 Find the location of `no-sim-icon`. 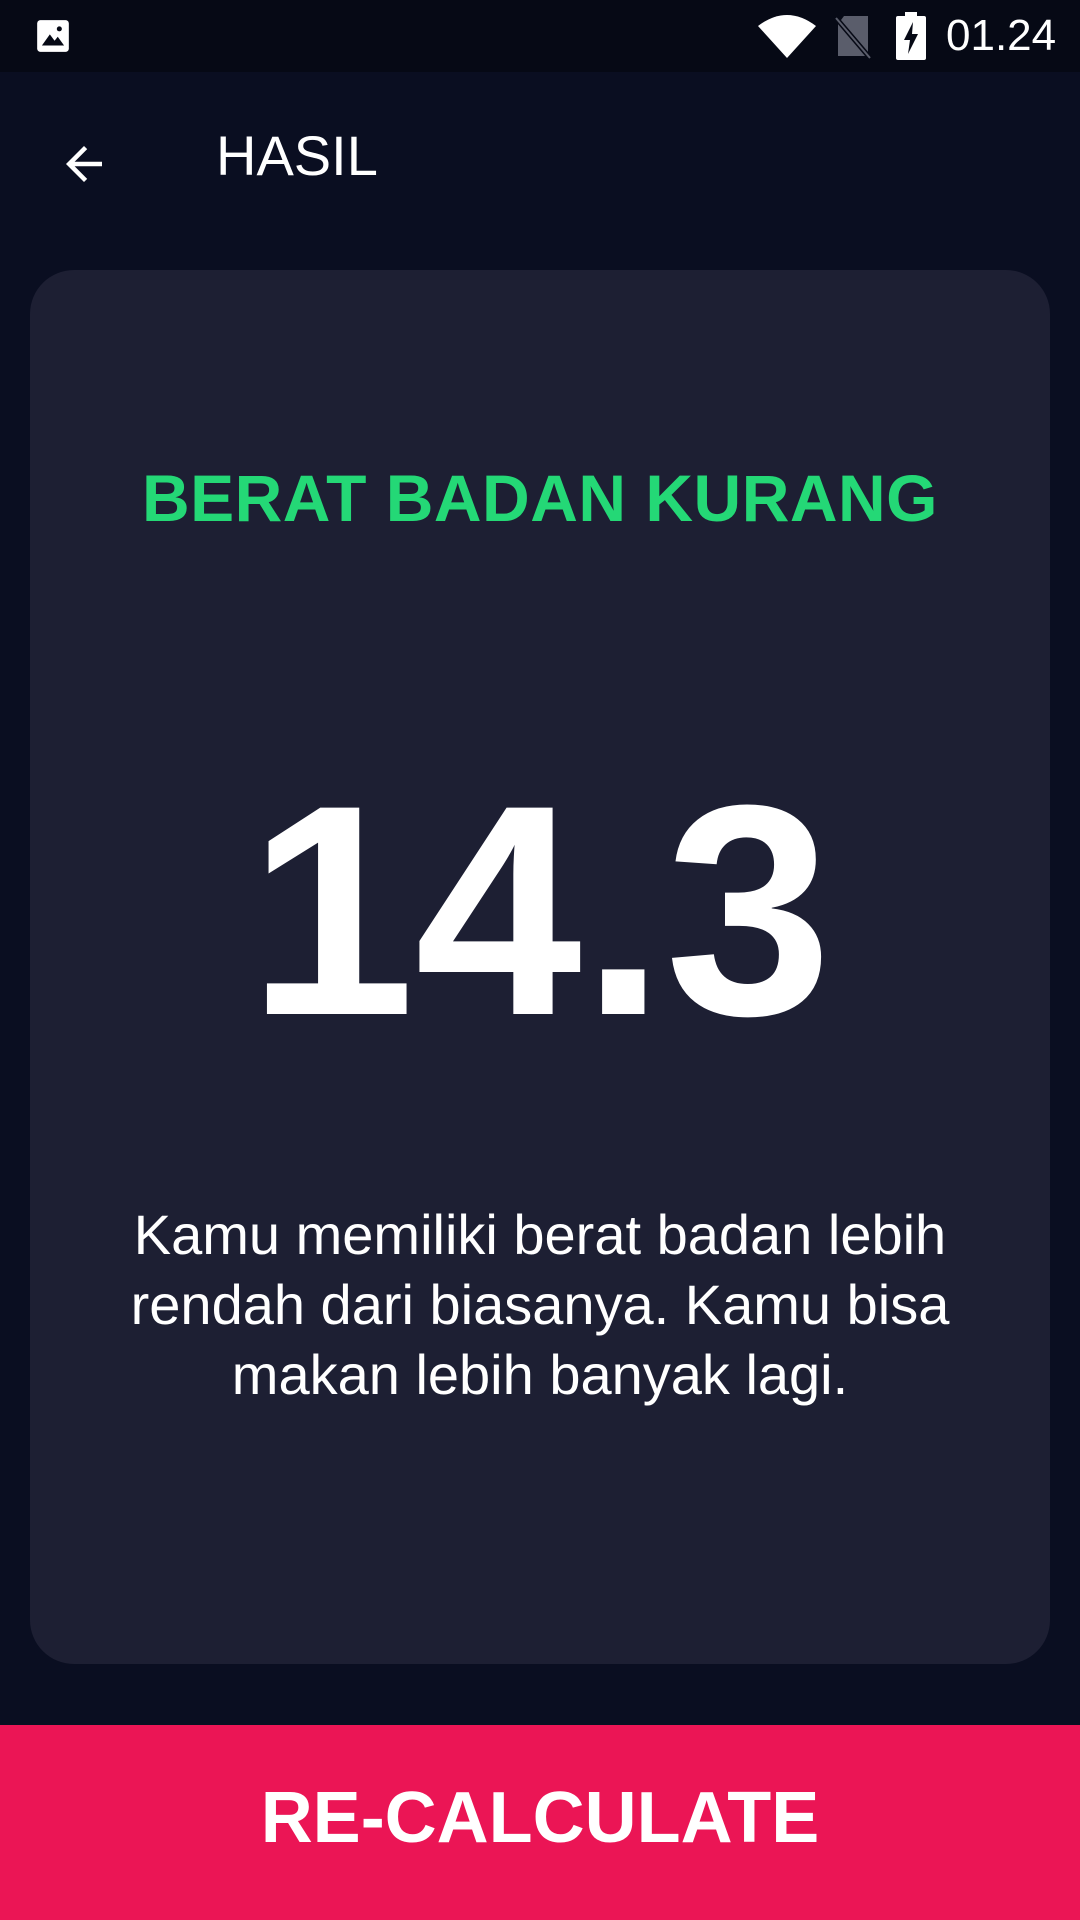

no-sim-icon is located at coordinates (853, 38).